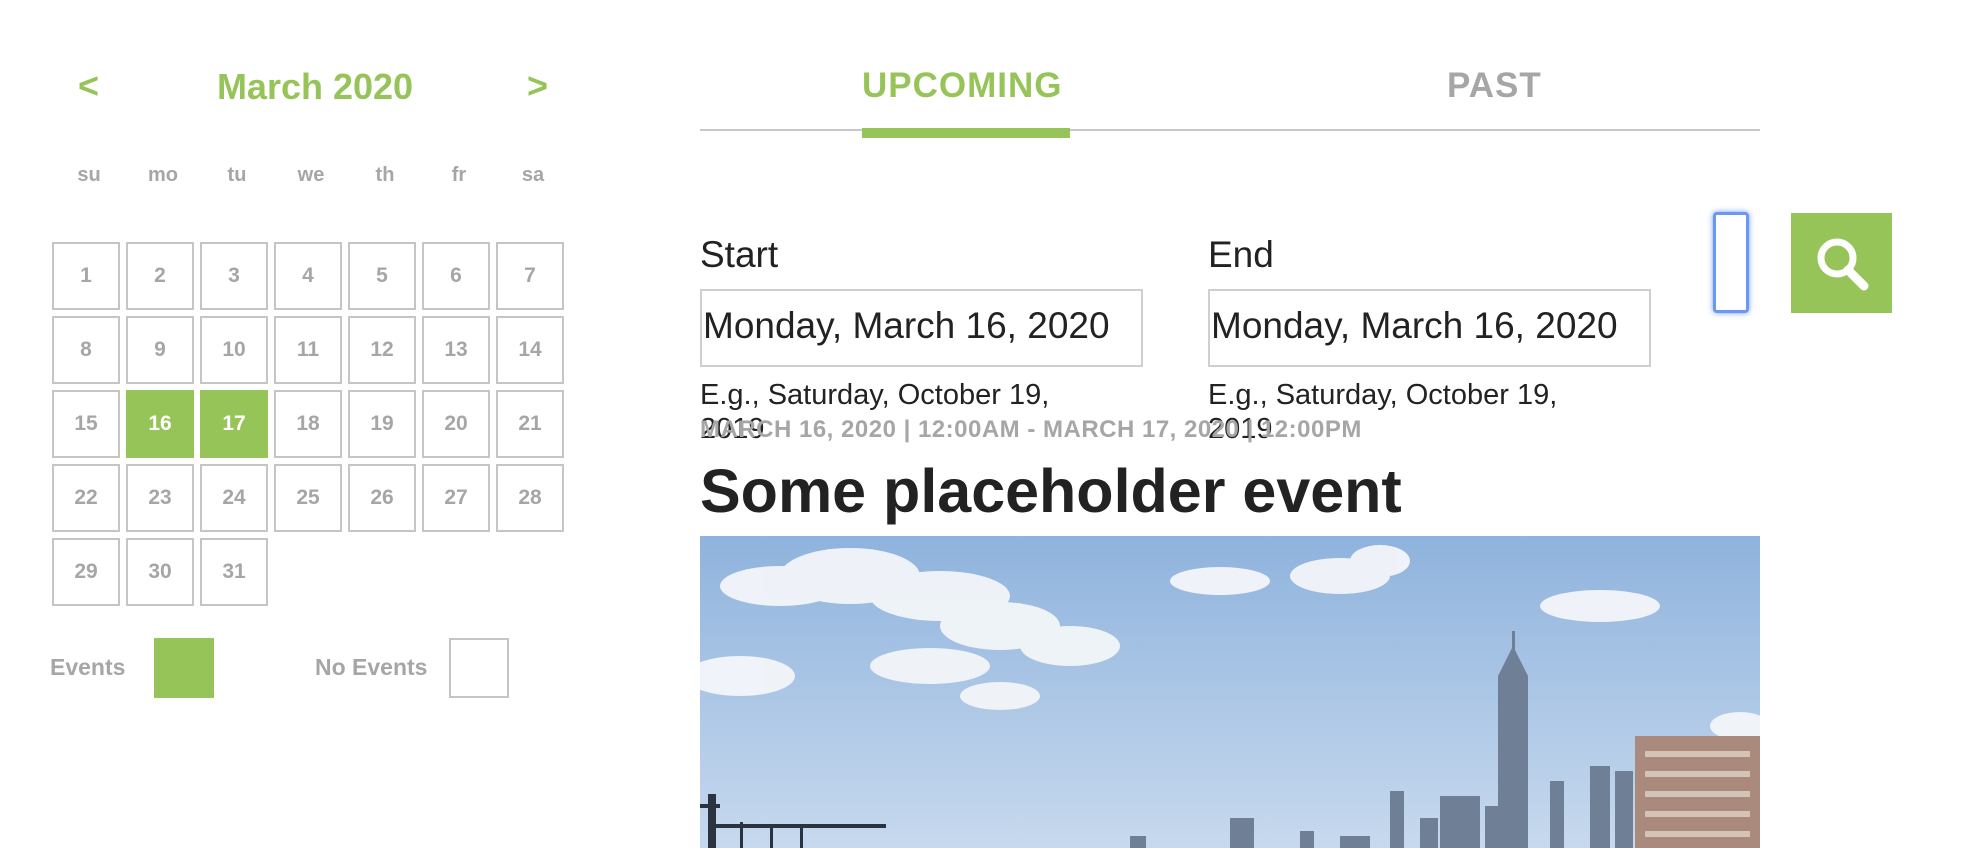 The height and width of the screenshot is (848, 1966). What do you see at coordinates (234, 498) in the screenshot?
I see `calendar-day-24: 24` at bounding box center [234, 498].